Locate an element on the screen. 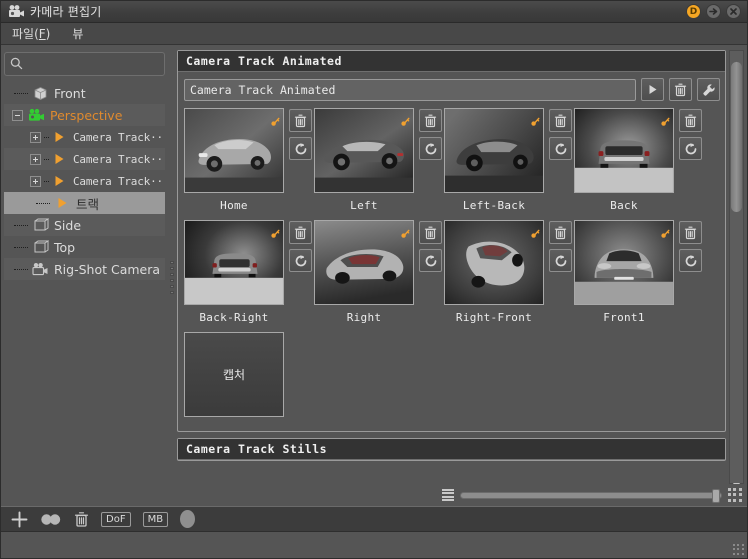  title-bar: 카메라 편집기 D is located at coordinates (374, 12).